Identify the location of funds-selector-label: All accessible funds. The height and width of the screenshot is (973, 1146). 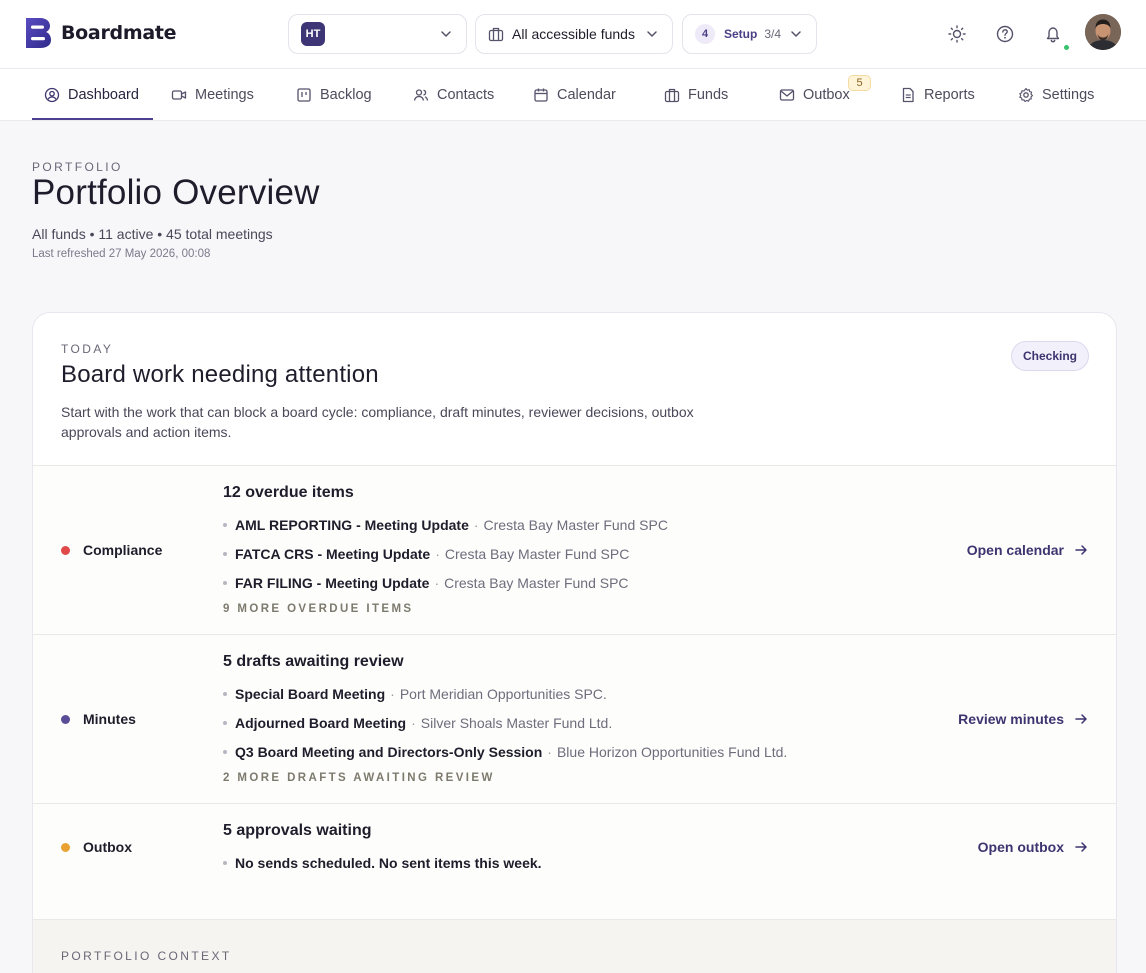
(573, 34).